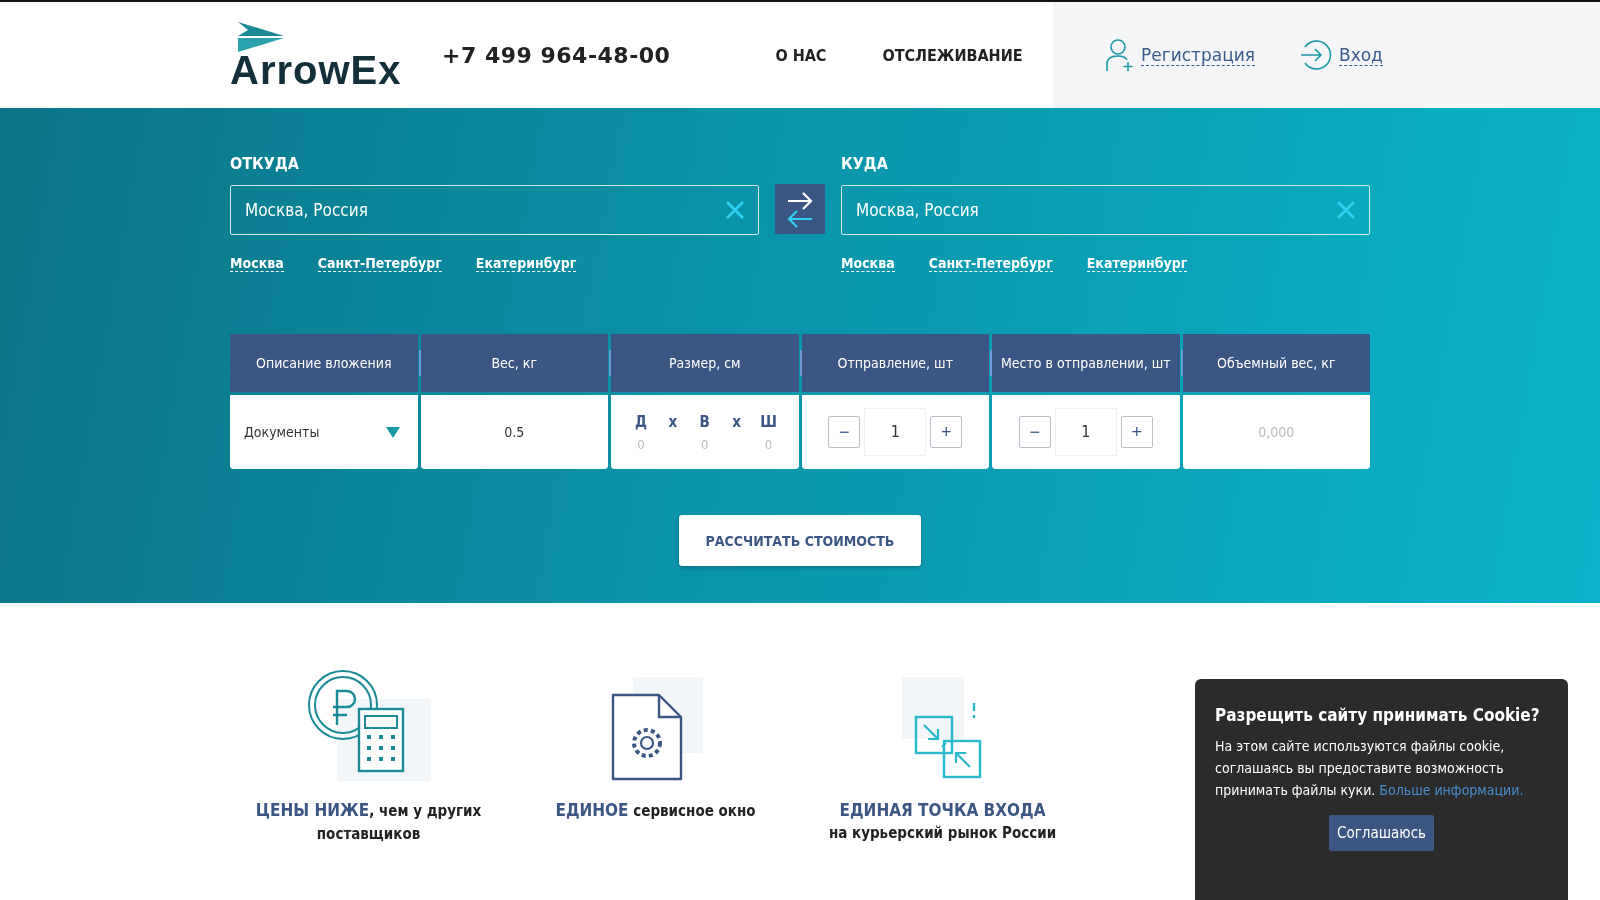  I want to click on swap-arrows-icon, so click(800, 209).